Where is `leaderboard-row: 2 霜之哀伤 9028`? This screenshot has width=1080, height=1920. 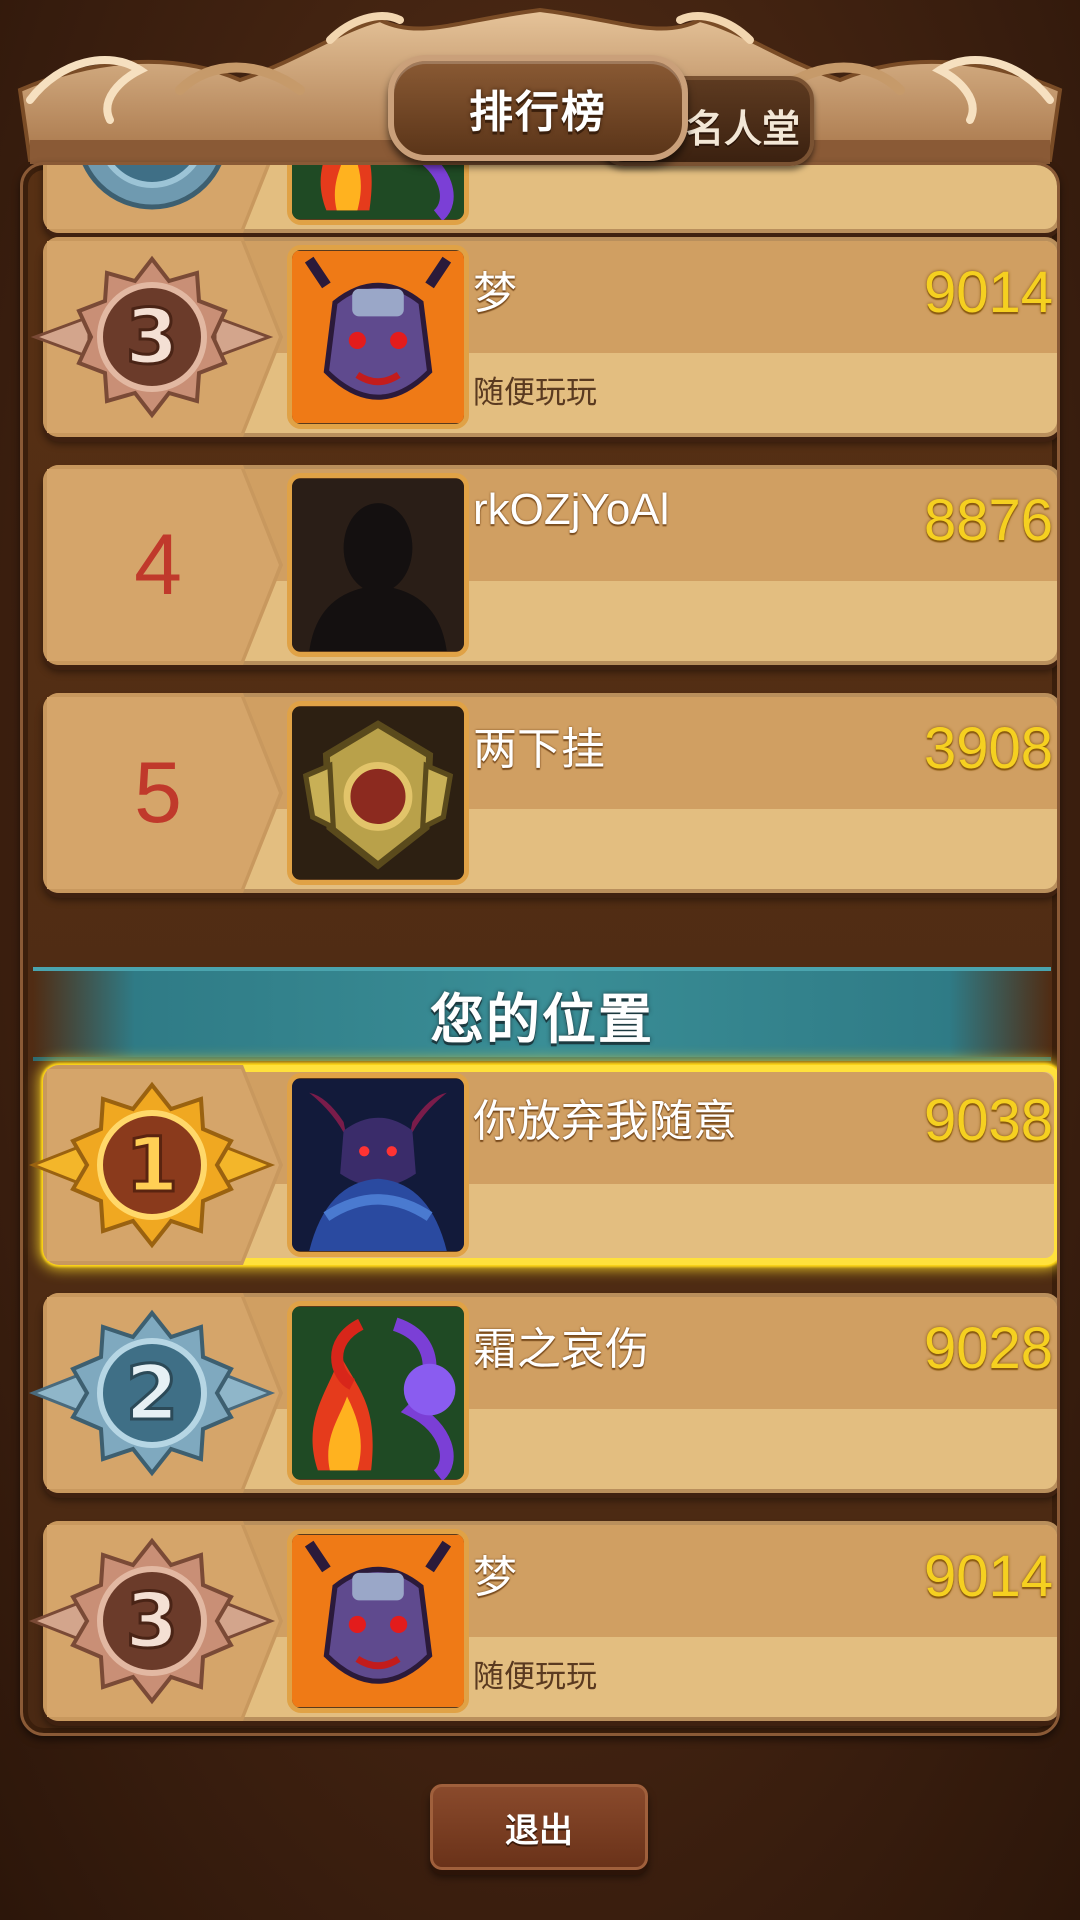
leaderboard-row: 2 霜之哀伤 9028 is located at coordinates (542, 1393).